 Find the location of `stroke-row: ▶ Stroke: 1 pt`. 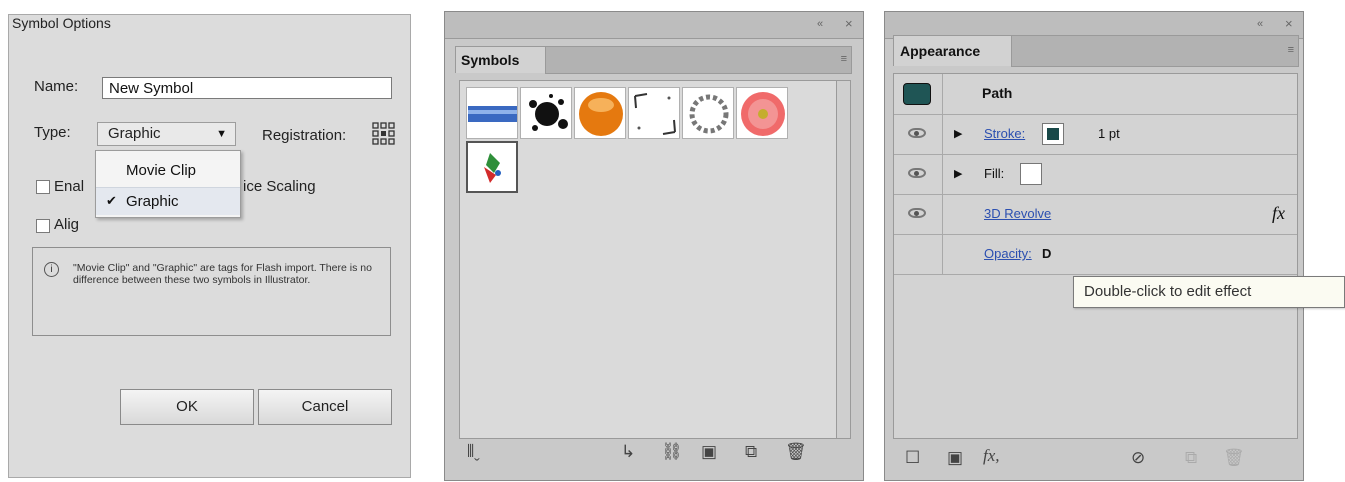

stroke-row: ▶ Stroke: 1 pt is located at coordinates (1095, 134).